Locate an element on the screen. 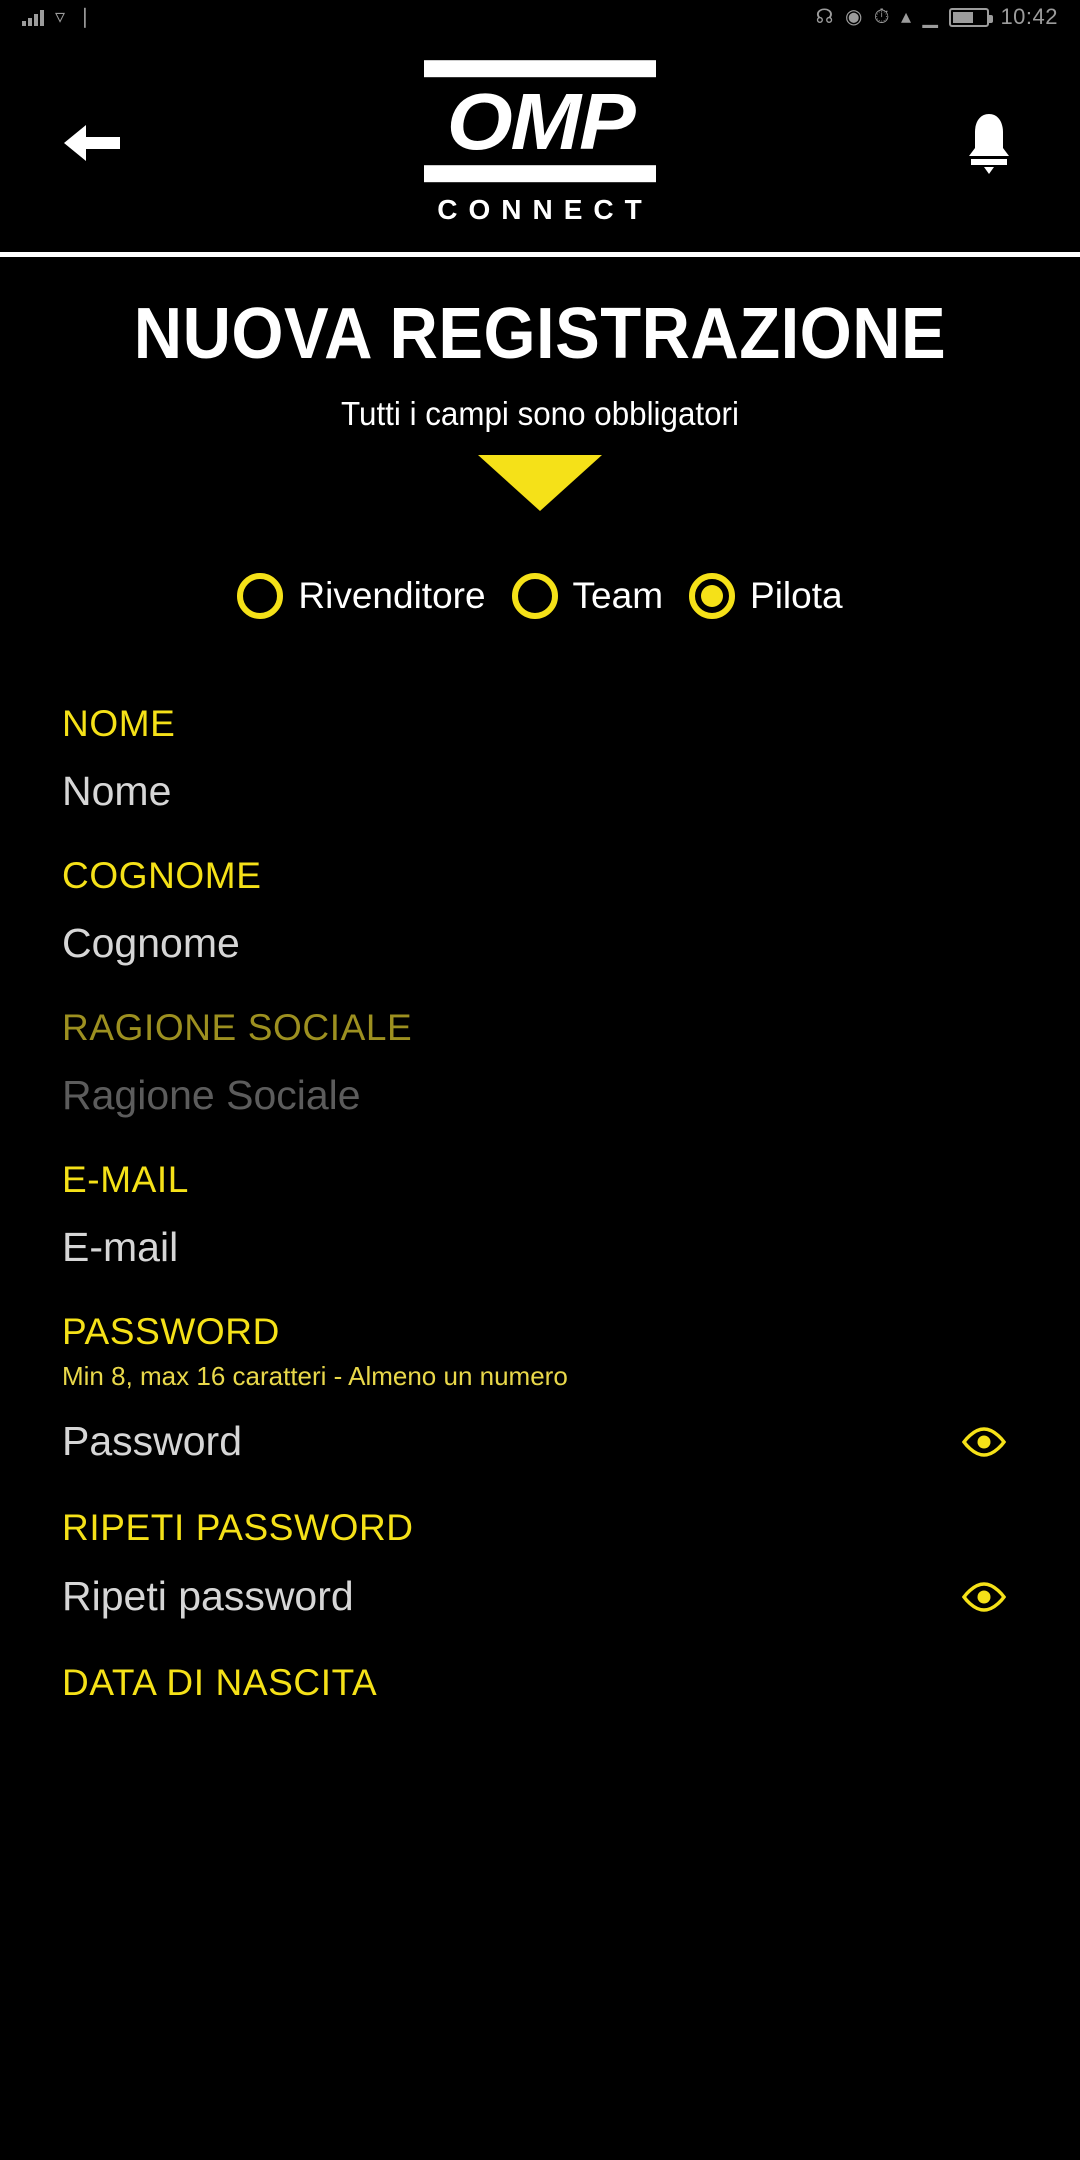 This screenshot has width=1080, height=2160. battery-icon is located at coordinates (971, 17).